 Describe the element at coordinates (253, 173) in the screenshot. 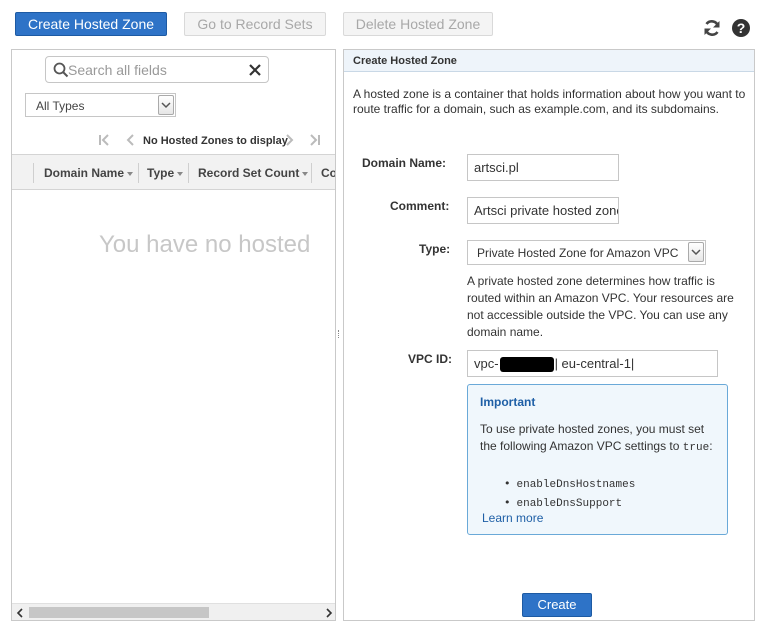

I see `column-record-set-count: Record Set Count` at that location.